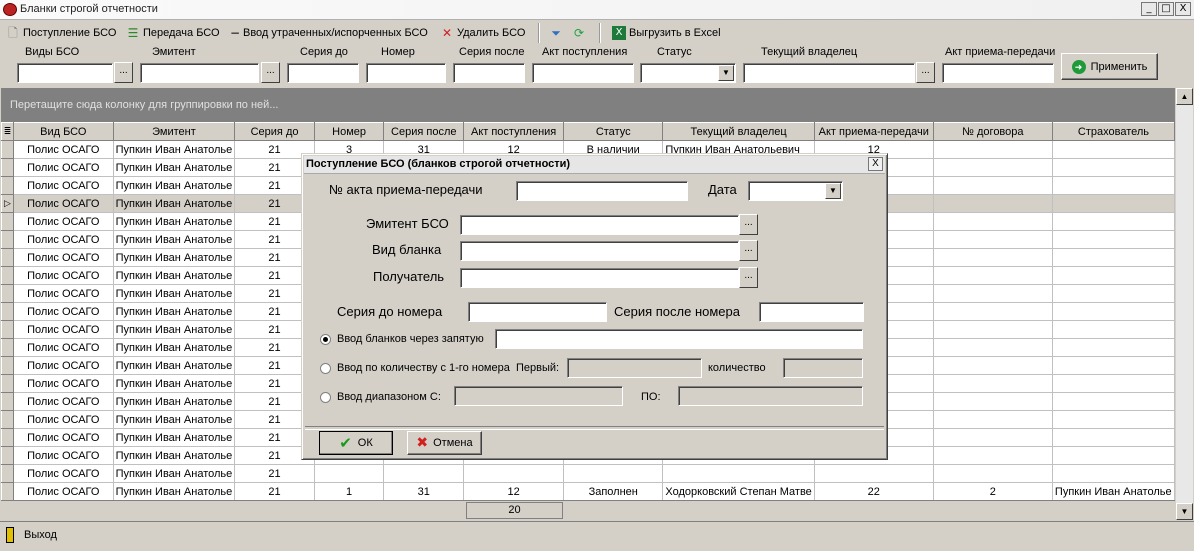  What do you see at coordinates (325, 339) in the screenshot?
I see `mode-comma-radio` at bounding box center [325, 339].